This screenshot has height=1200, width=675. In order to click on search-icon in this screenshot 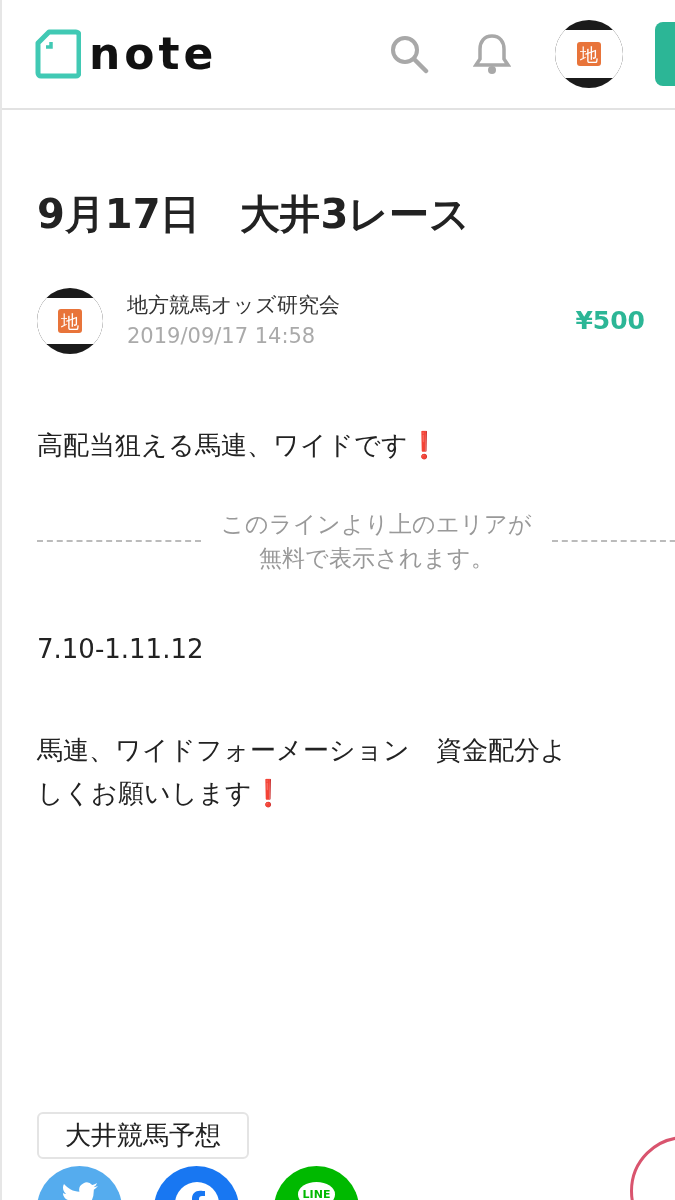, I will do `click(409, 54)`.